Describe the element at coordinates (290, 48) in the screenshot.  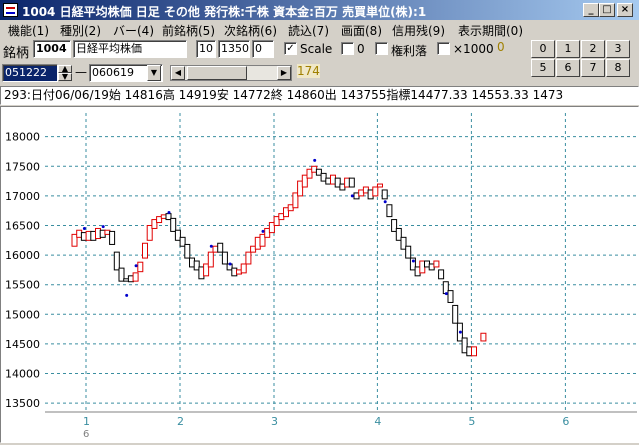
I see `scale-checkbox: ✓` at that location.